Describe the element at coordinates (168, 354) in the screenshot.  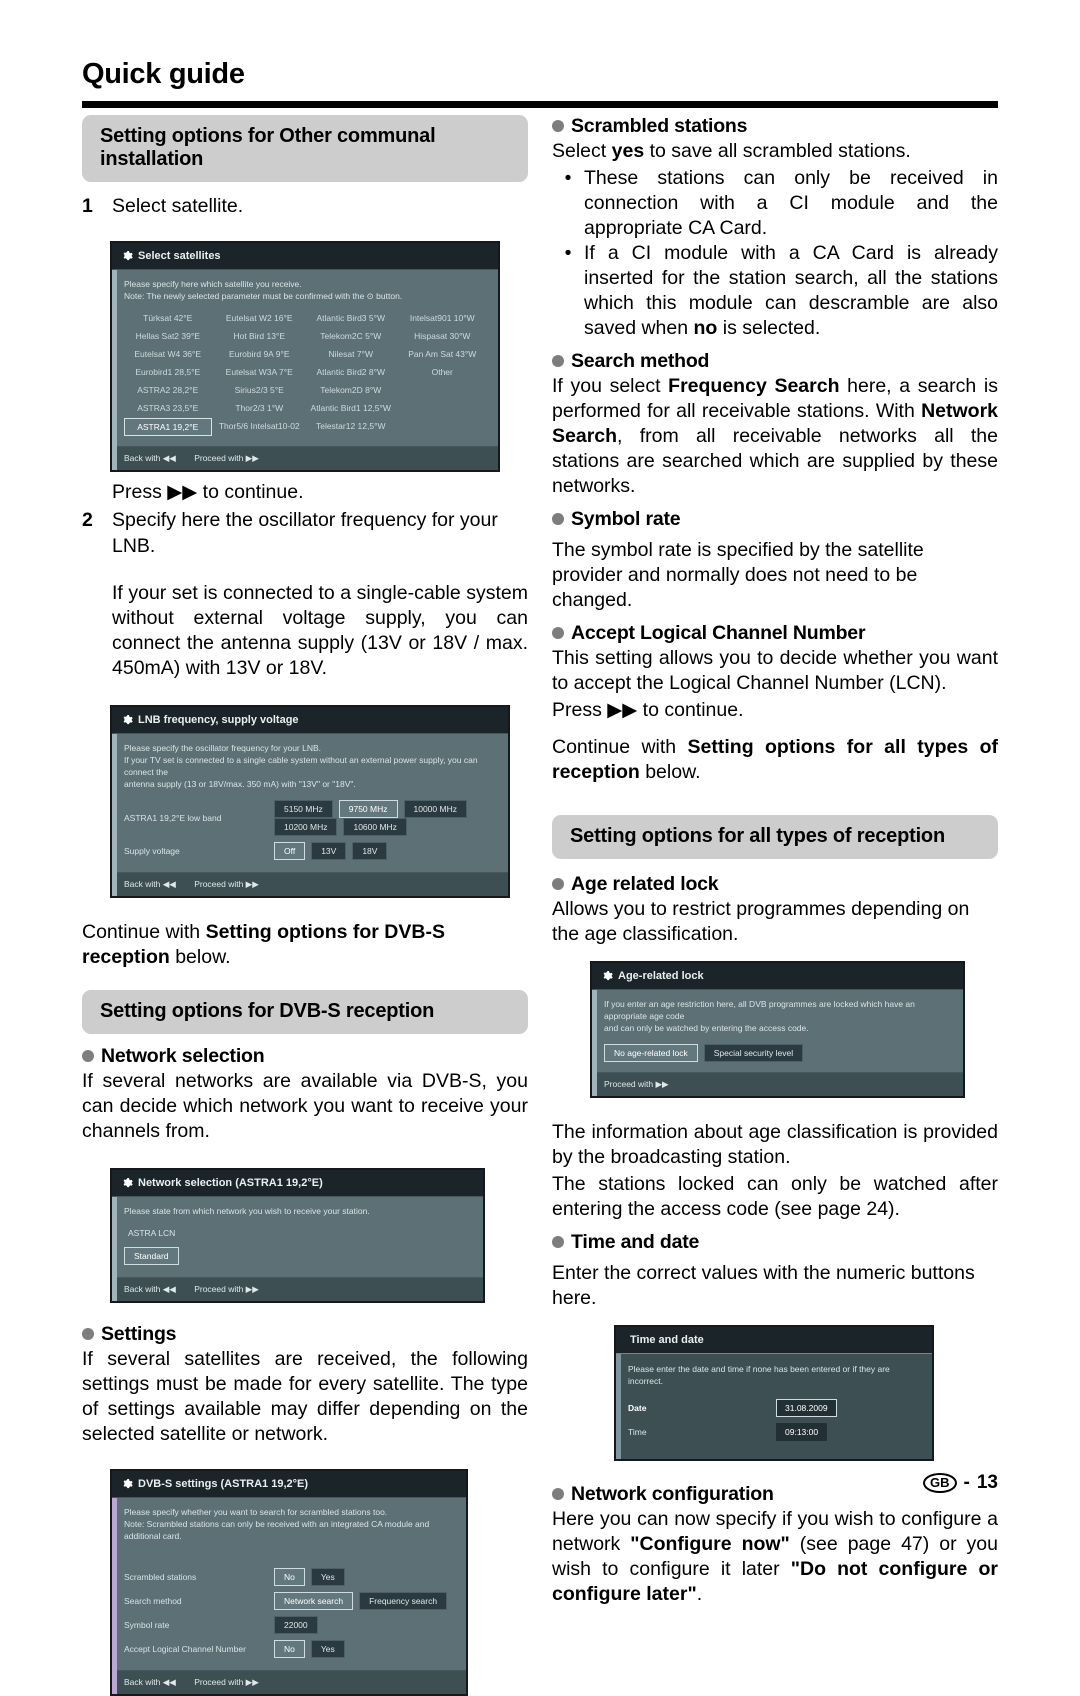
I see `satellite-option: Eutelsat W4 36°E` at that location.